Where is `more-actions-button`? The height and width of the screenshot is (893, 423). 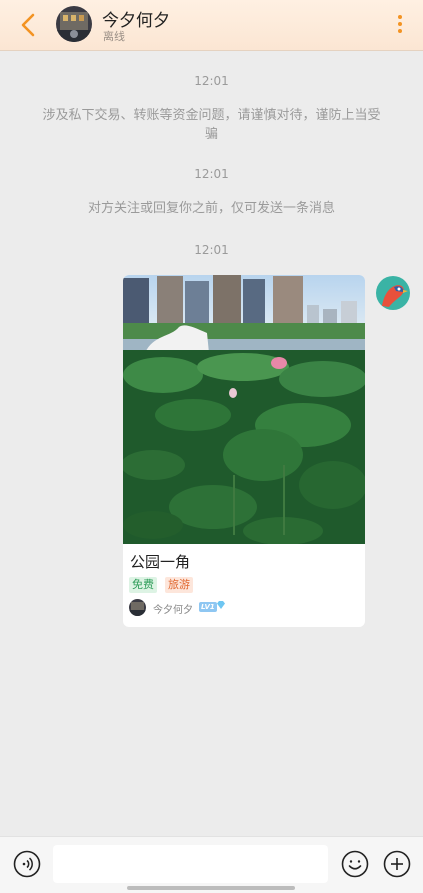 more-actions-button is located at coordinates (397, 864).